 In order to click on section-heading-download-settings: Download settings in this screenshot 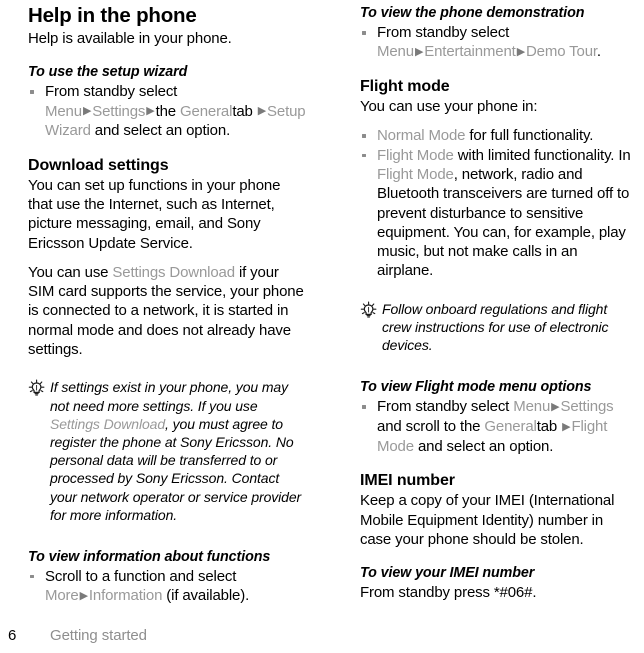, I will do `click(98, 165)`.